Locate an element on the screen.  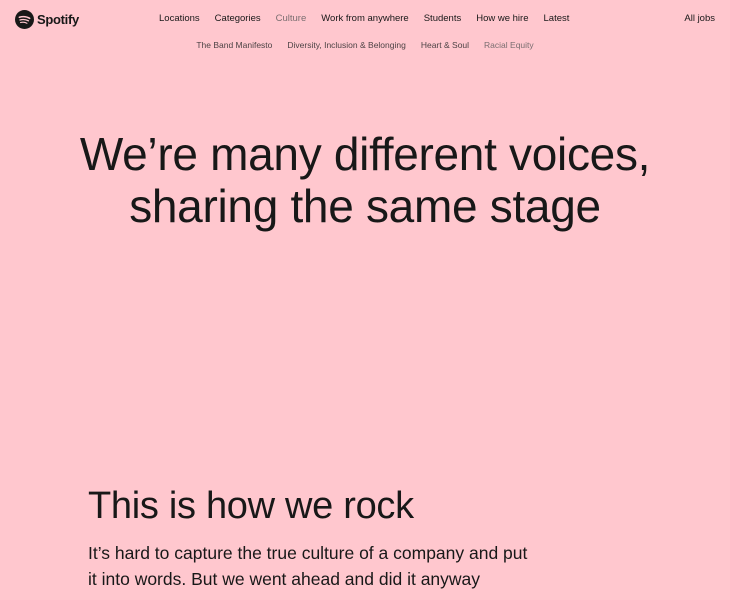
nav-item-culture: Culture is located at coordinates (291, 18).